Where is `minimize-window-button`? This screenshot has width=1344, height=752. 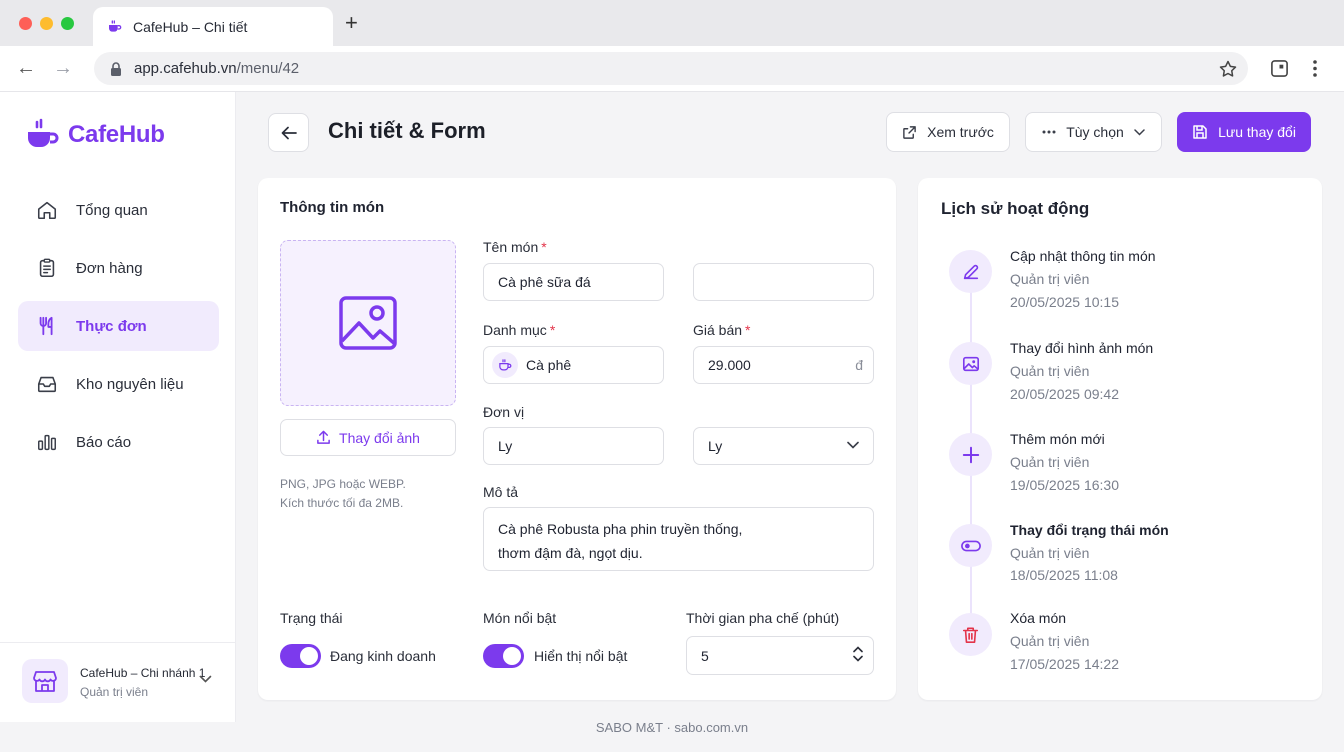
minimize-window-button is located at coordinates (46, 23).